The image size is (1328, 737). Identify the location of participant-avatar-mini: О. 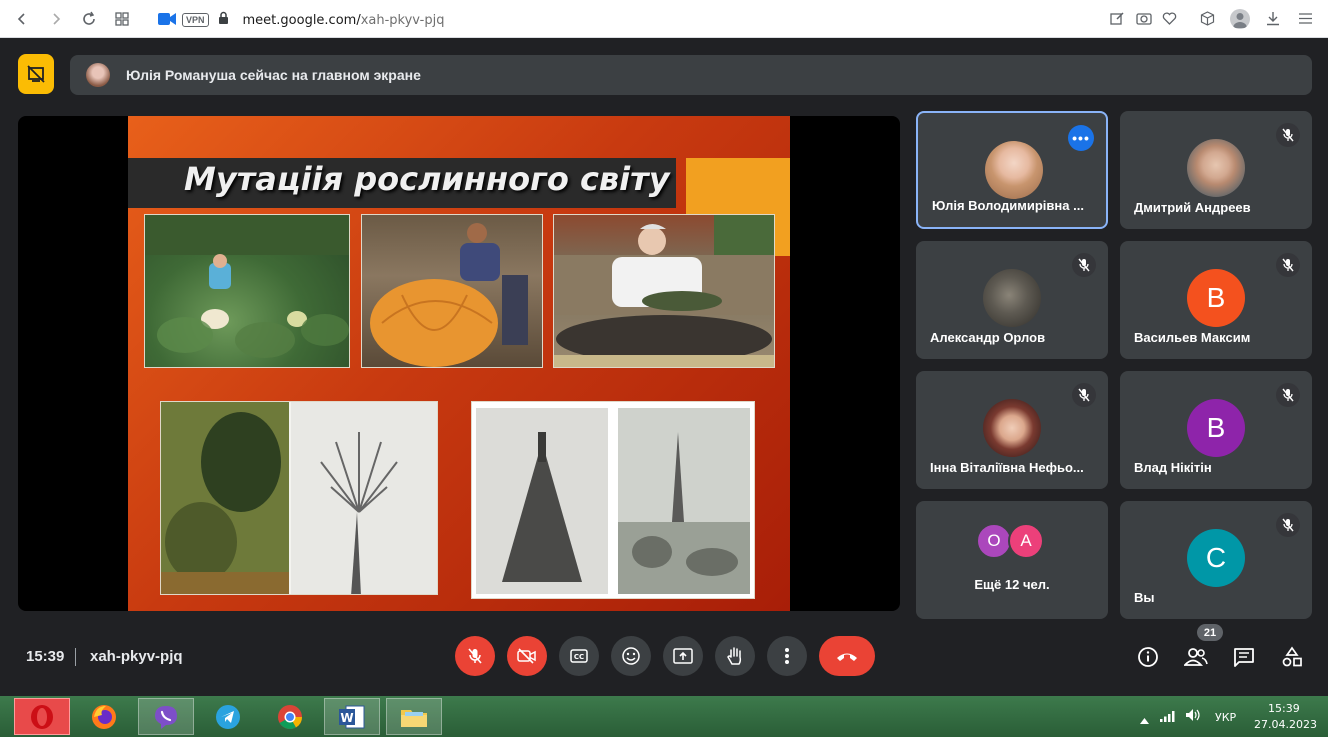
(994, 541).